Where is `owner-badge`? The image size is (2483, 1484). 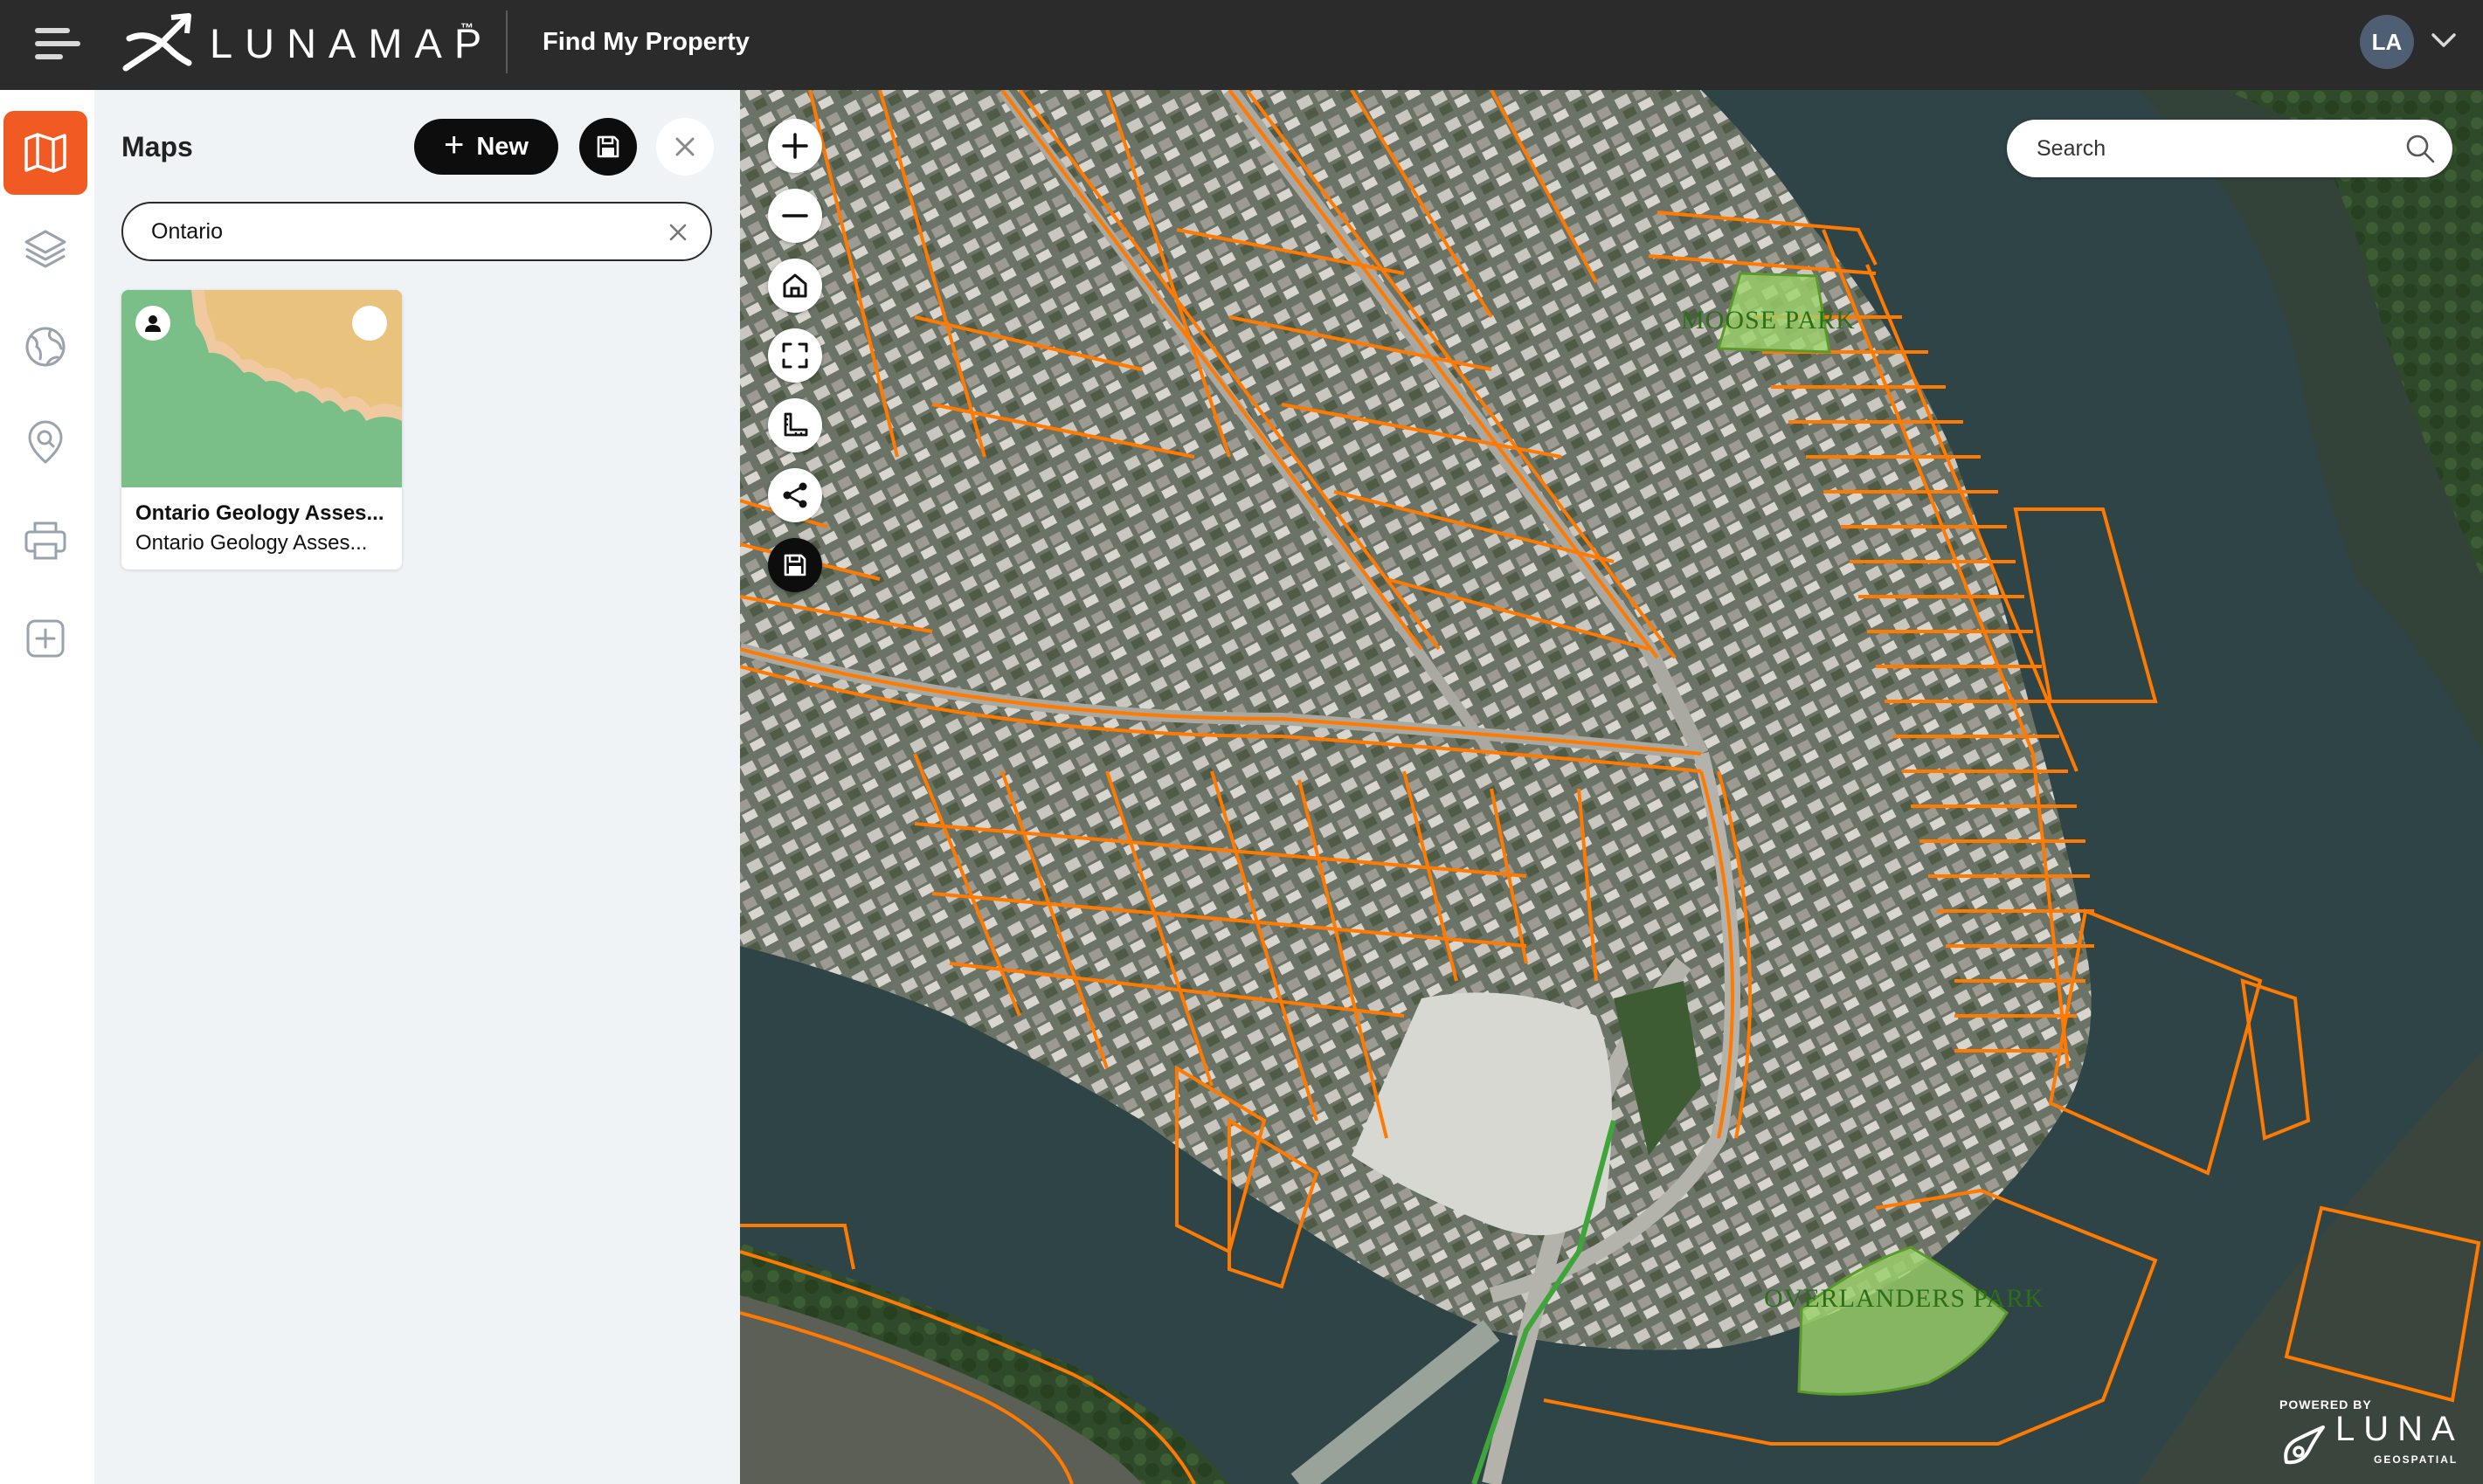
owner-badge is located at coordinates (152, 323).